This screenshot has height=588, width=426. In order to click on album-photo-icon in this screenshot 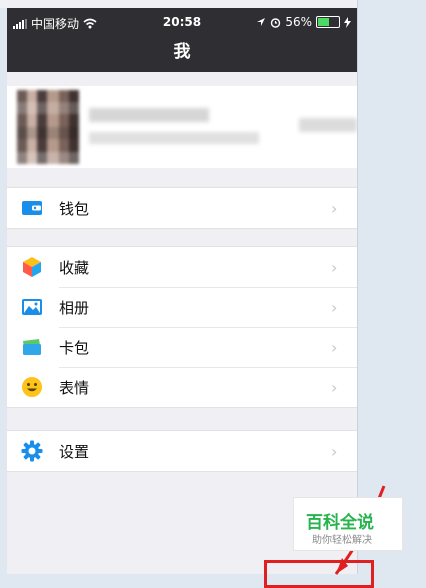, I will do `click(32, 307)`.